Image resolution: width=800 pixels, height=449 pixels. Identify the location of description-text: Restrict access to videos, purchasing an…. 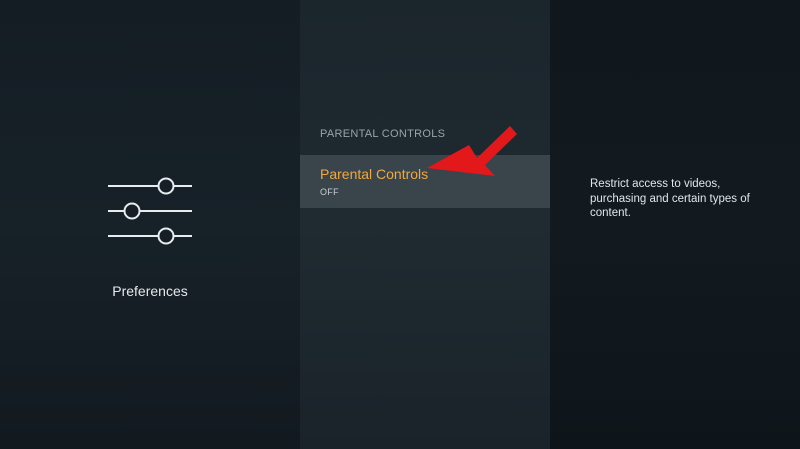
(670, 198).